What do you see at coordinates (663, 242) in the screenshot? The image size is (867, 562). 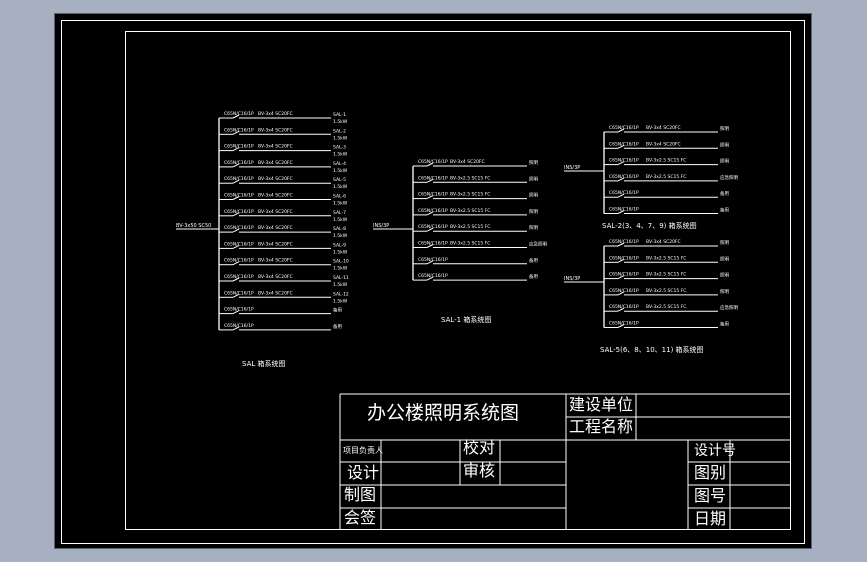 I see `right_bottom-cable-label: BV-3x4 SC20FC` at bounding box center [663, 242].